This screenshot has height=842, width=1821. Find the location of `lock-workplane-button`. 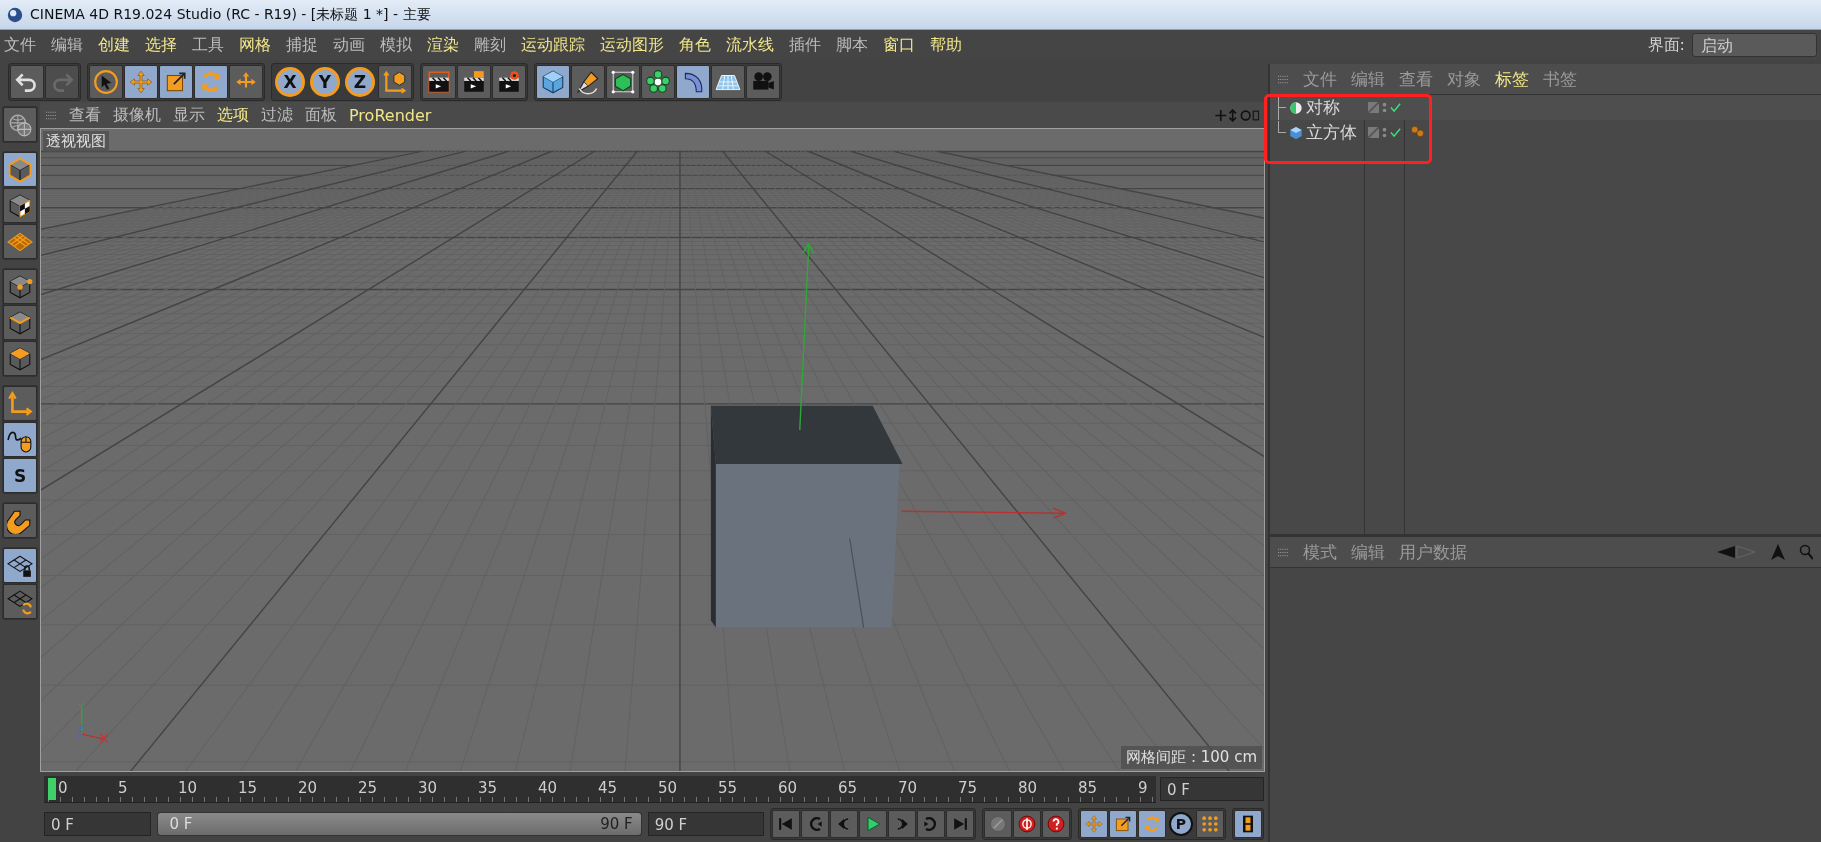

lock-workplane-button is located at coordinates (20, 565).